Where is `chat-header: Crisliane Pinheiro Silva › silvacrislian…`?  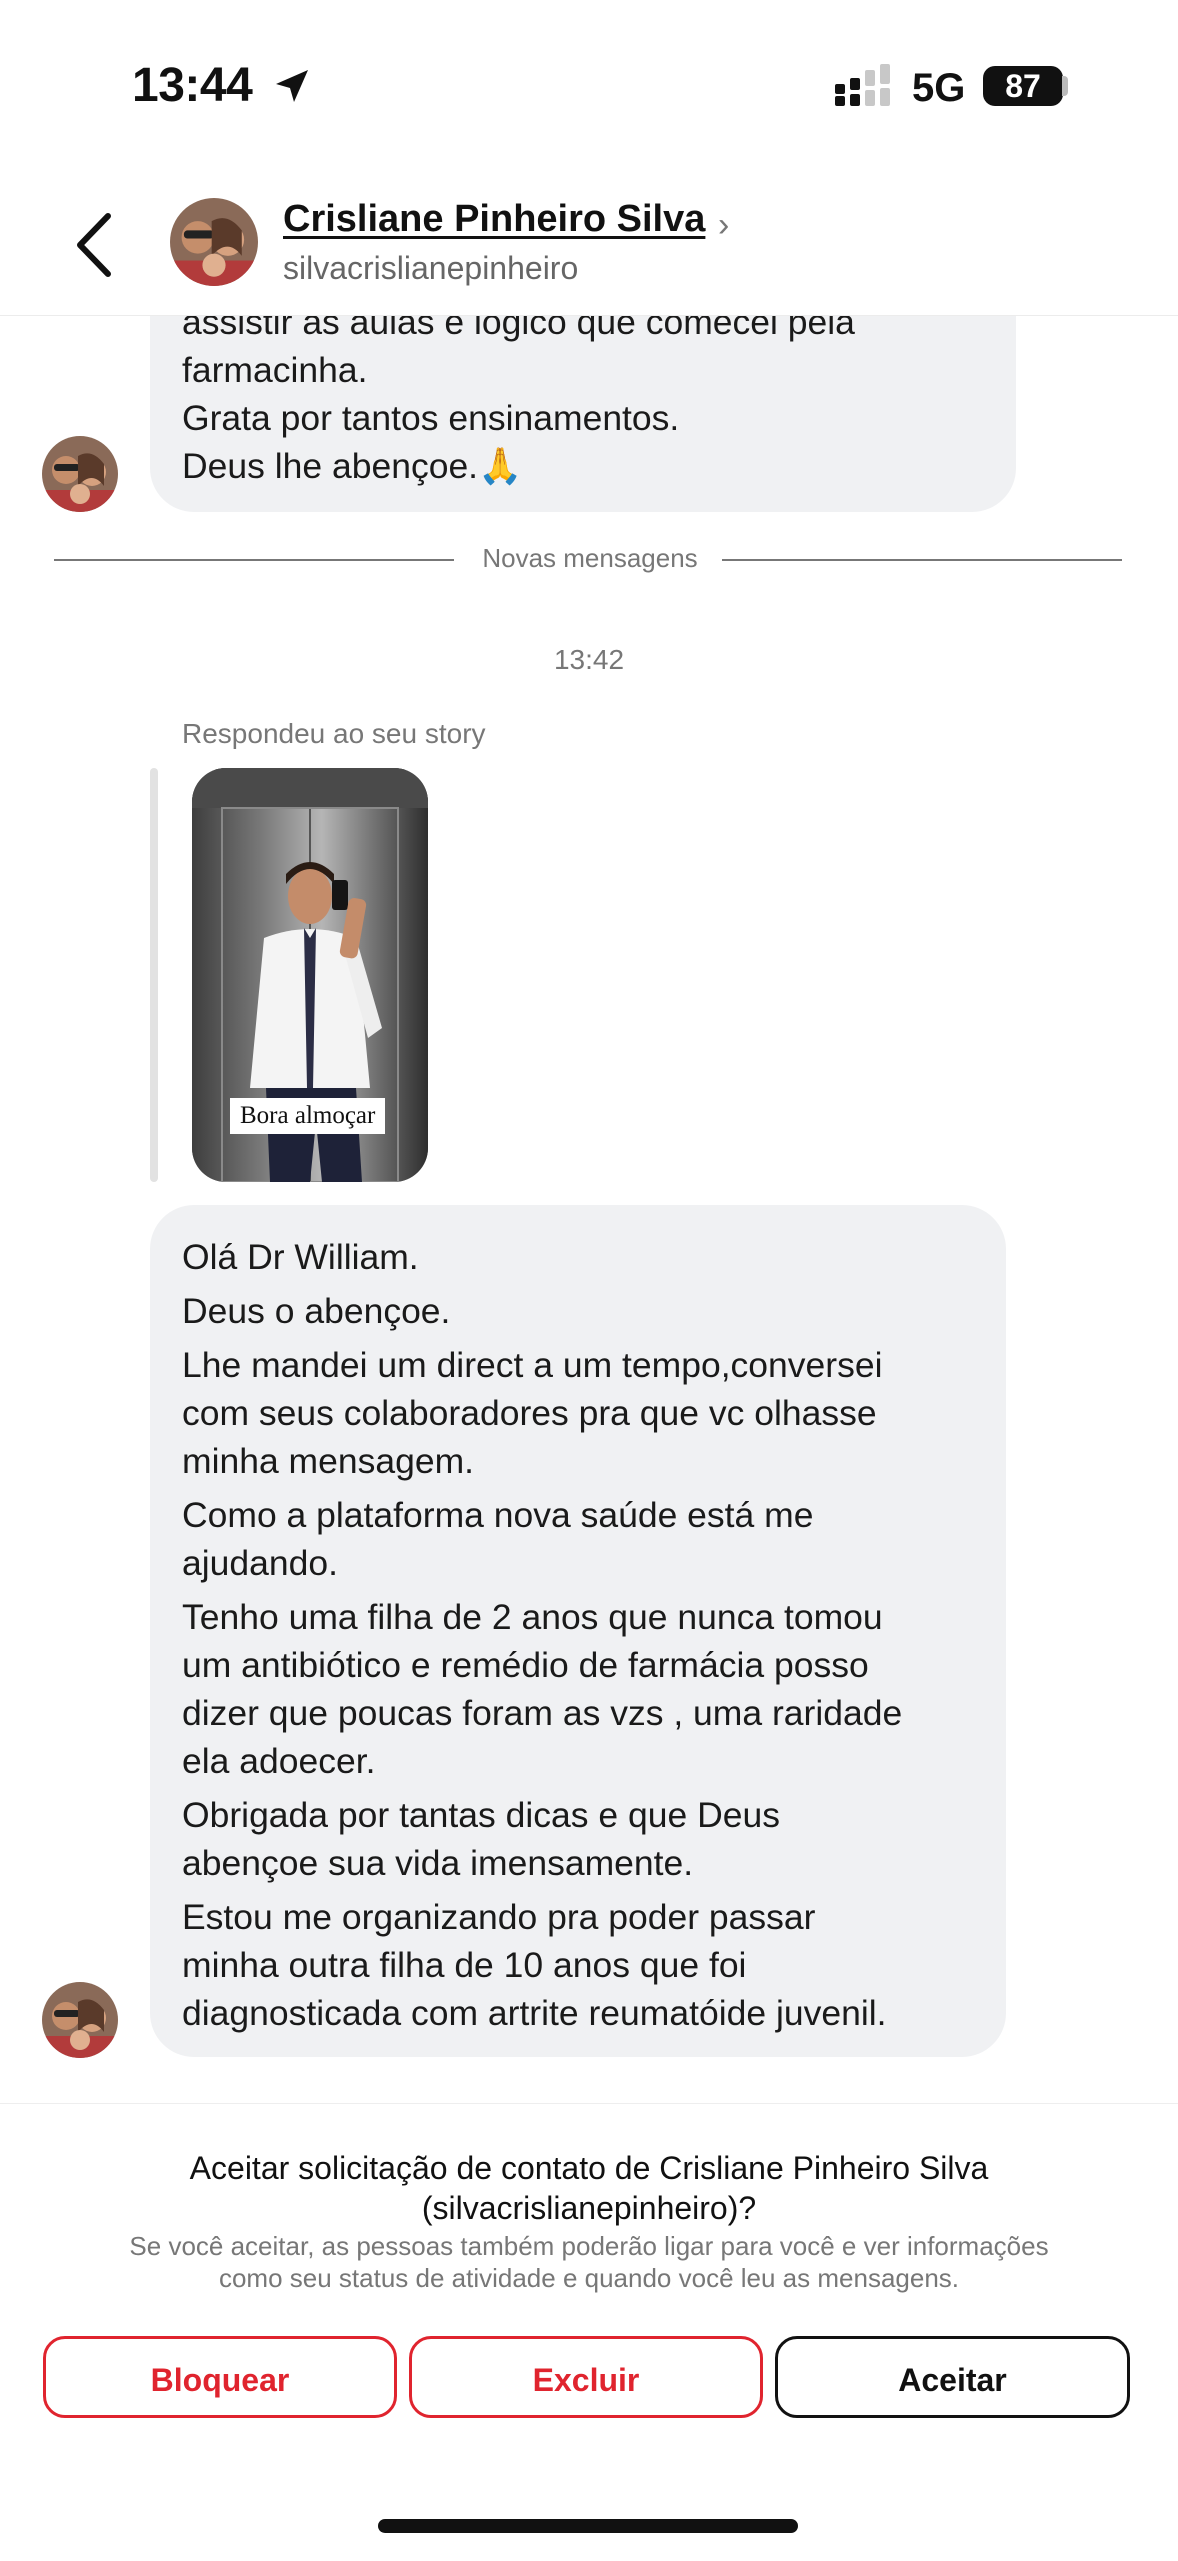 chat-header: Crisliane Pinheiro Silva › silvacrislian… is located at coordinates (589, 243).